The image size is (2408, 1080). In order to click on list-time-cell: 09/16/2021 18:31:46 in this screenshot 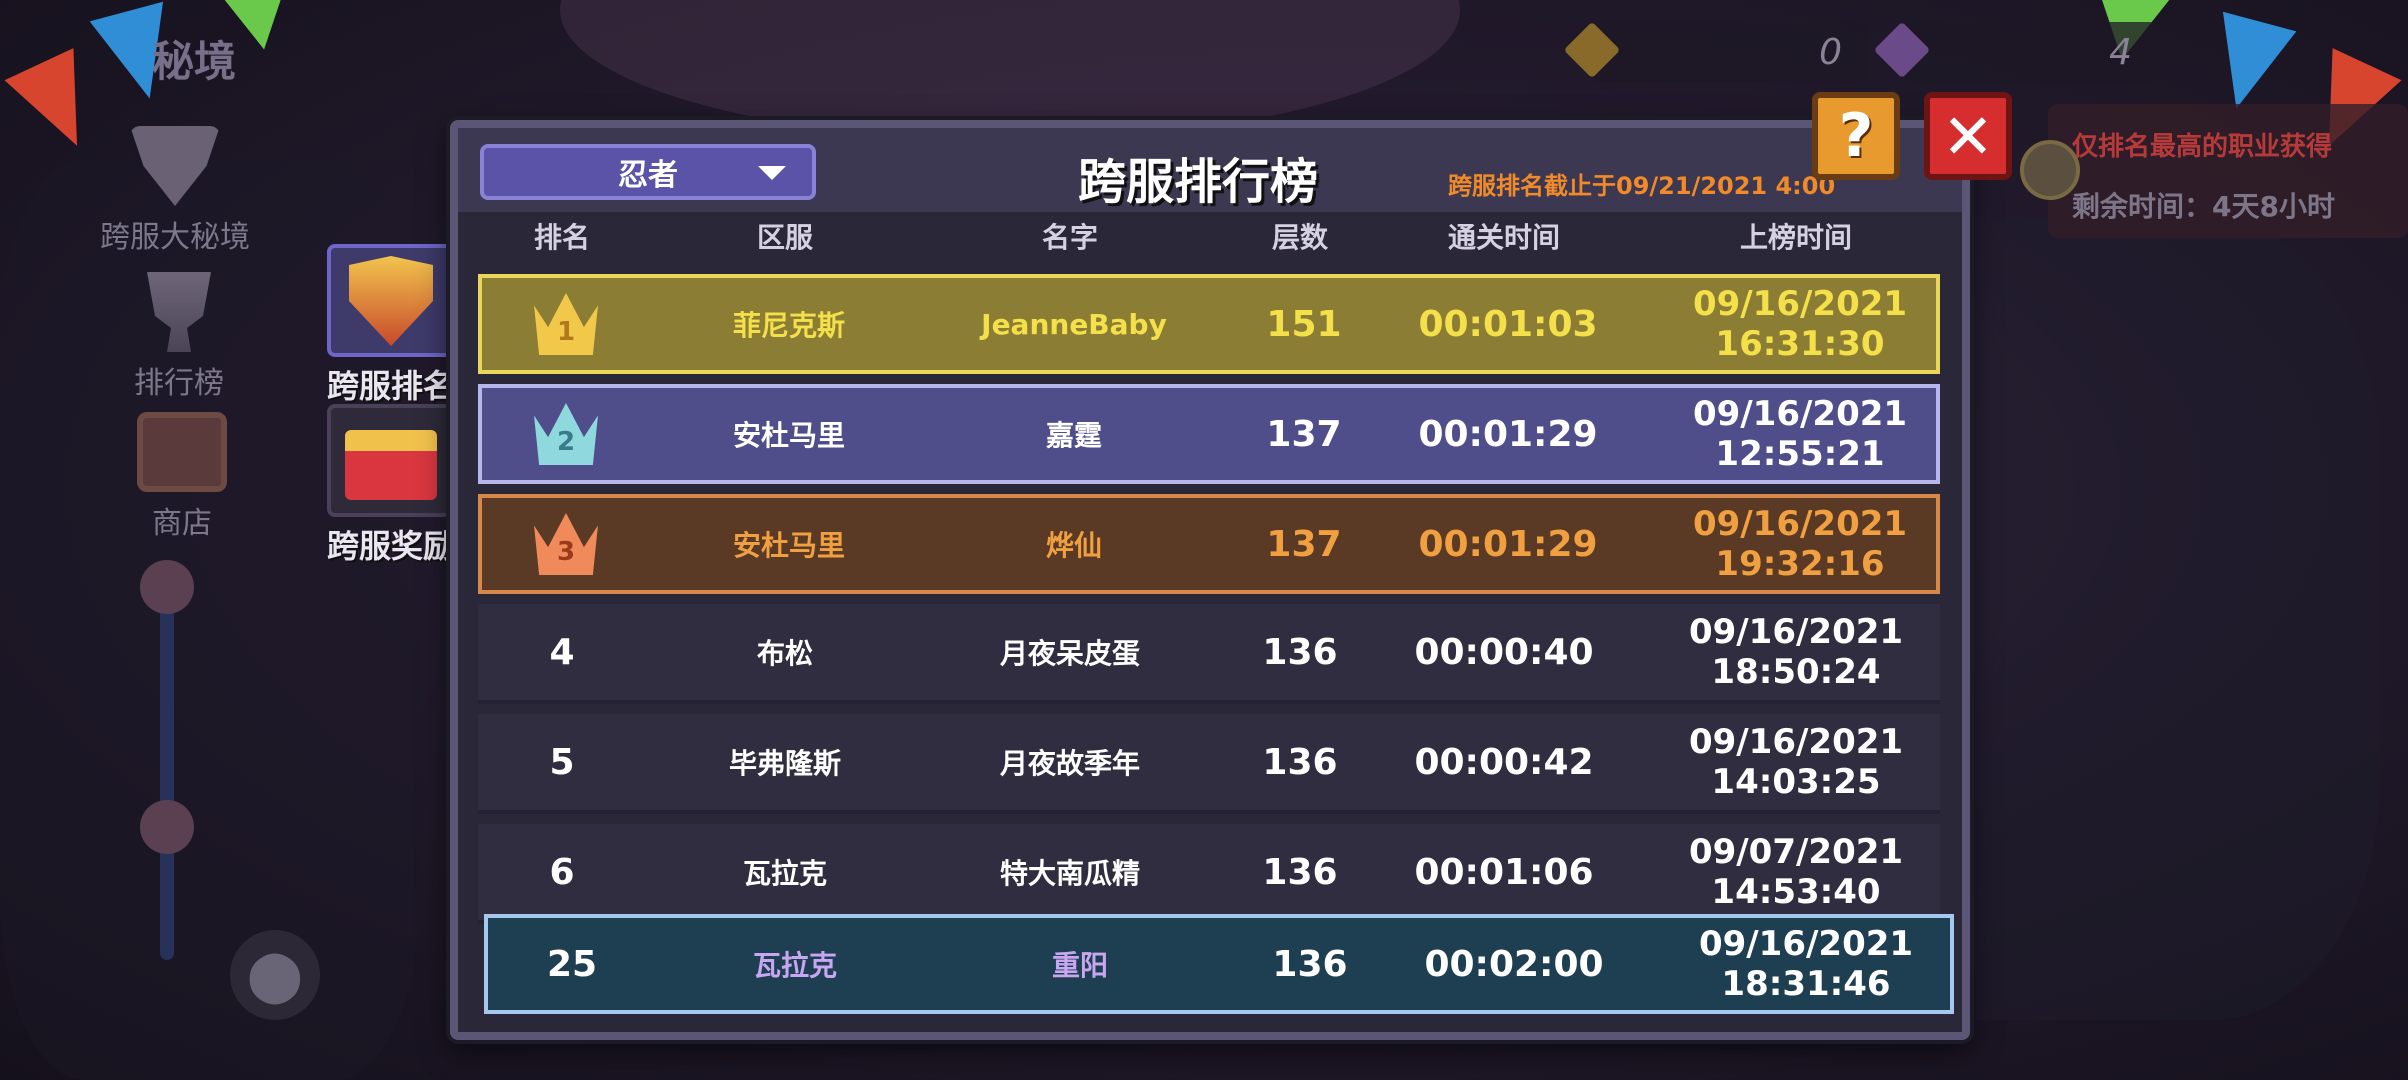, I will do `click(1806, 964)`.